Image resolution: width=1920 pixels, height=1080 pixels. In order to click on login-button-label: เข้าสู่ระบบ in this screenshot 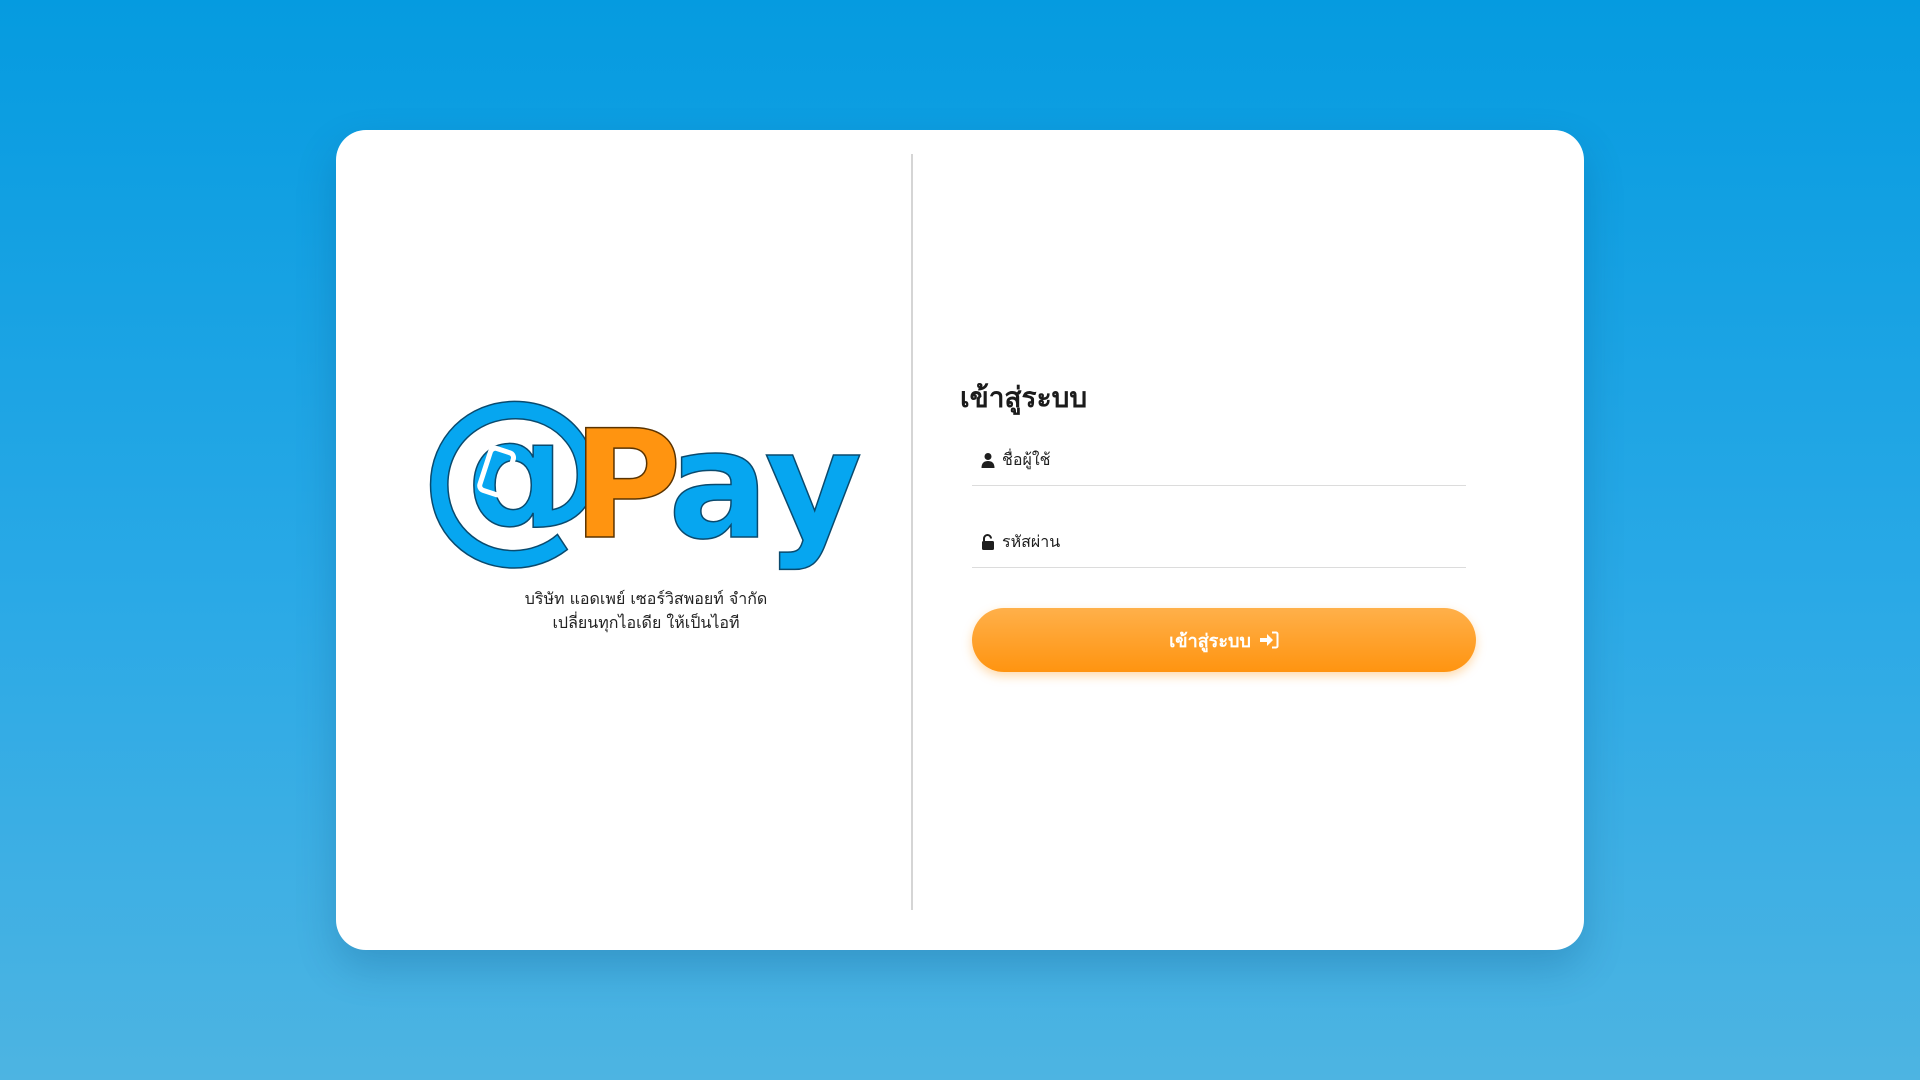, I will do `click(1210, 641)`.